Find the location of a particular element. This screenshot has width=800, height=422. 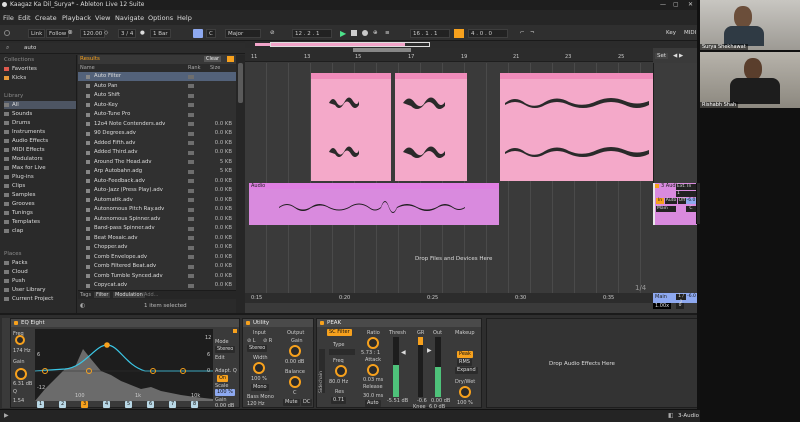

sidebar-item-templates: Templates is located at coordinates (40, 222).